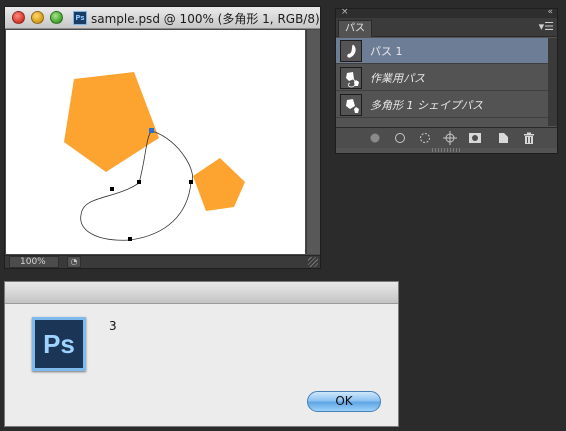 The height and width of the screenshot is (431, 566). What do you see at coordinates (201, 293) in the screenshot?
I see `alert-titlebar` at bounding box center [201, 293].